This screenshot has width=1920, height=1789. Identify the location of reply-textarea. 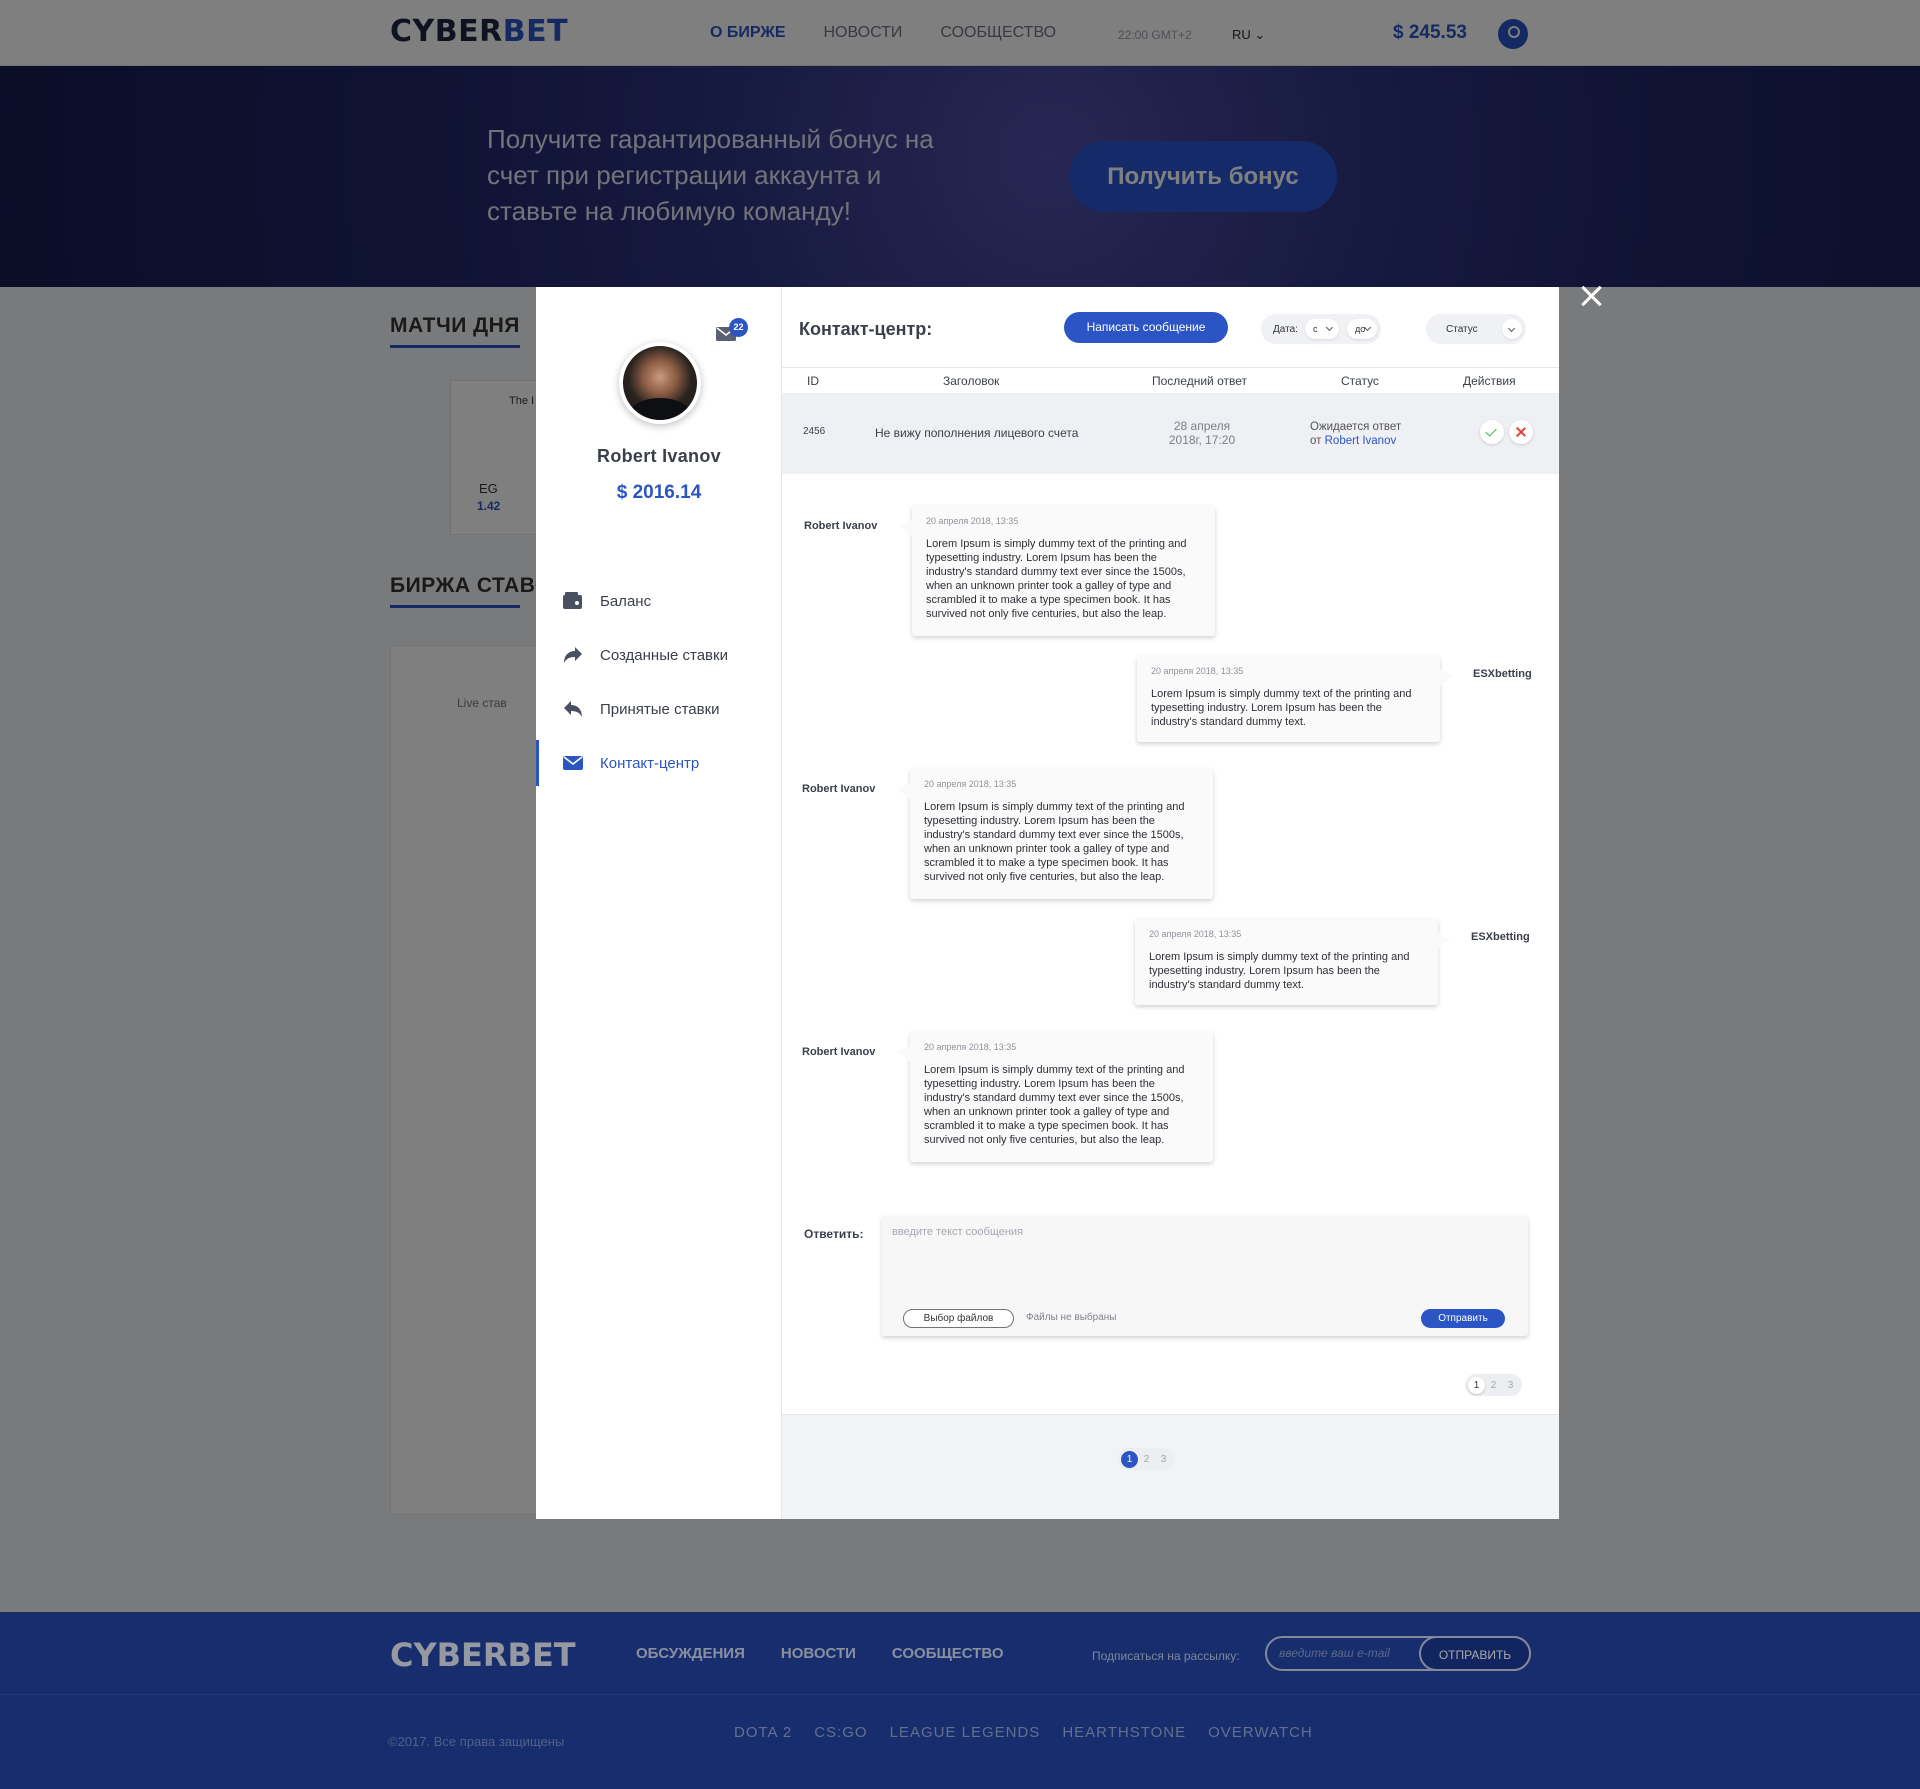
(1202, 1256).